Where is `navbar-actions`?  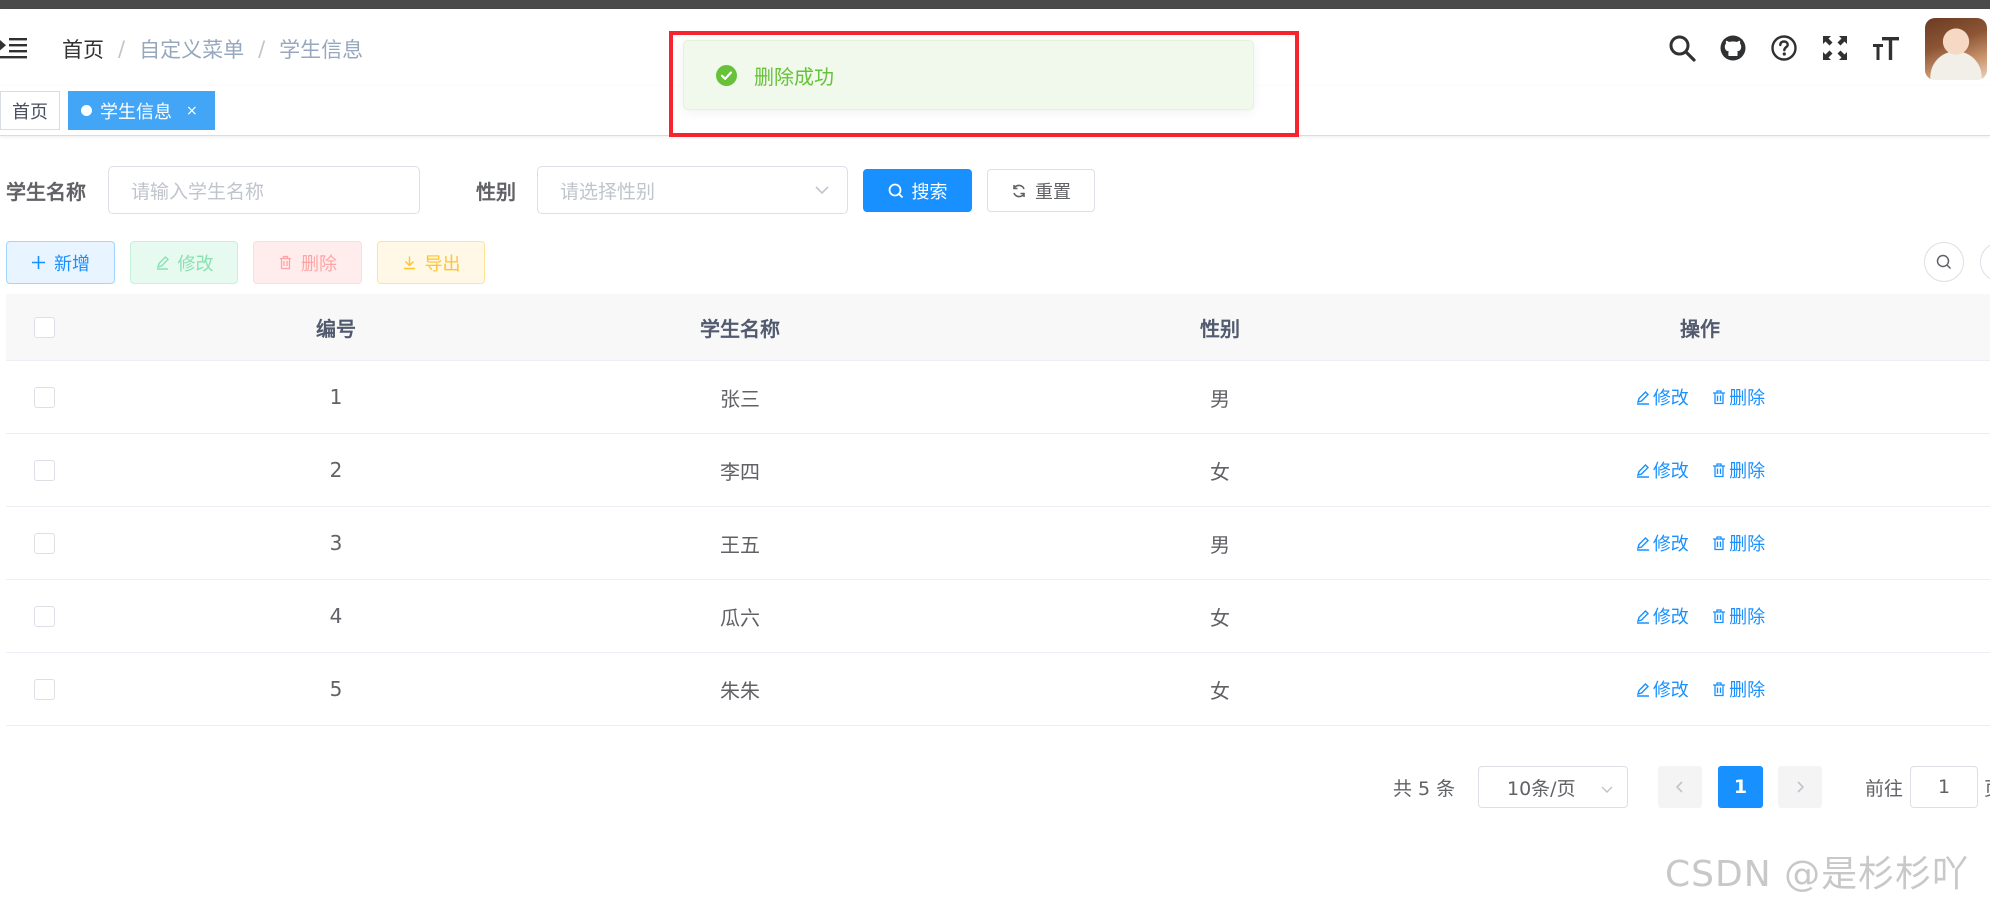 navbar-actions is located at coordinates (1792, 48).